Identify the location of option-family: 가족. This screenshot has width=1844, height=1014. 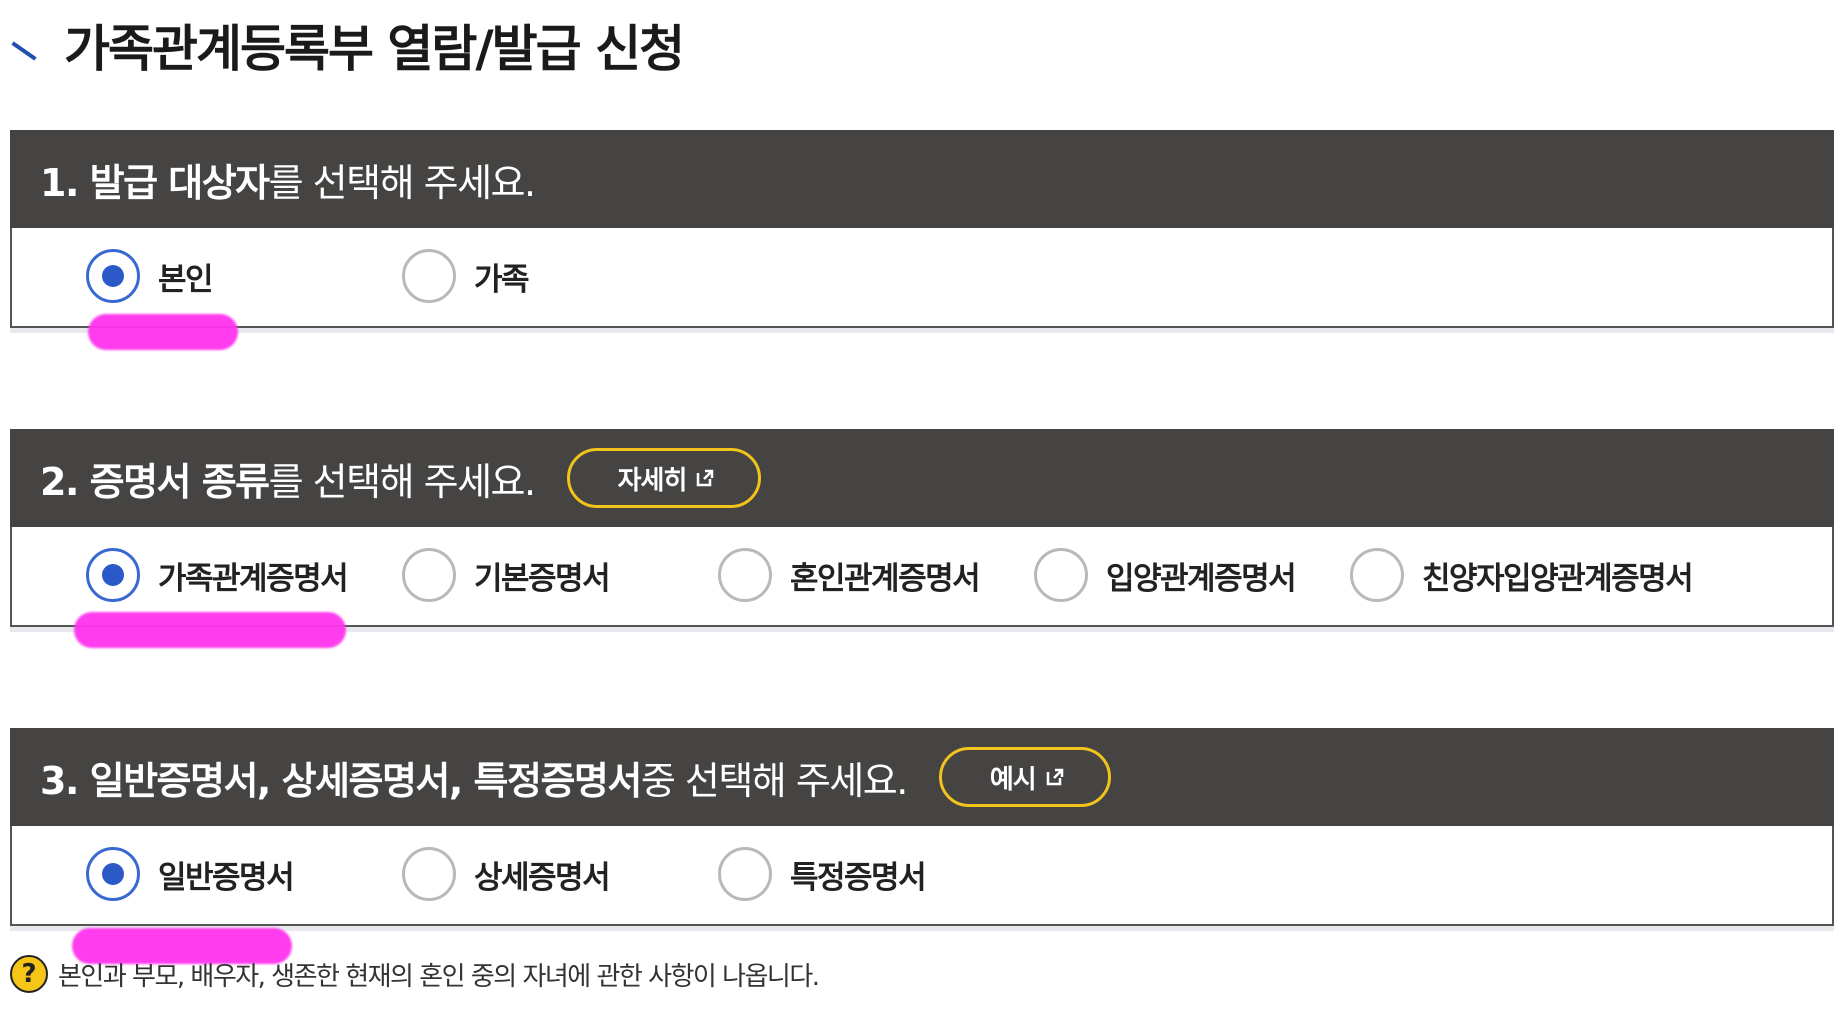
(466, 276).